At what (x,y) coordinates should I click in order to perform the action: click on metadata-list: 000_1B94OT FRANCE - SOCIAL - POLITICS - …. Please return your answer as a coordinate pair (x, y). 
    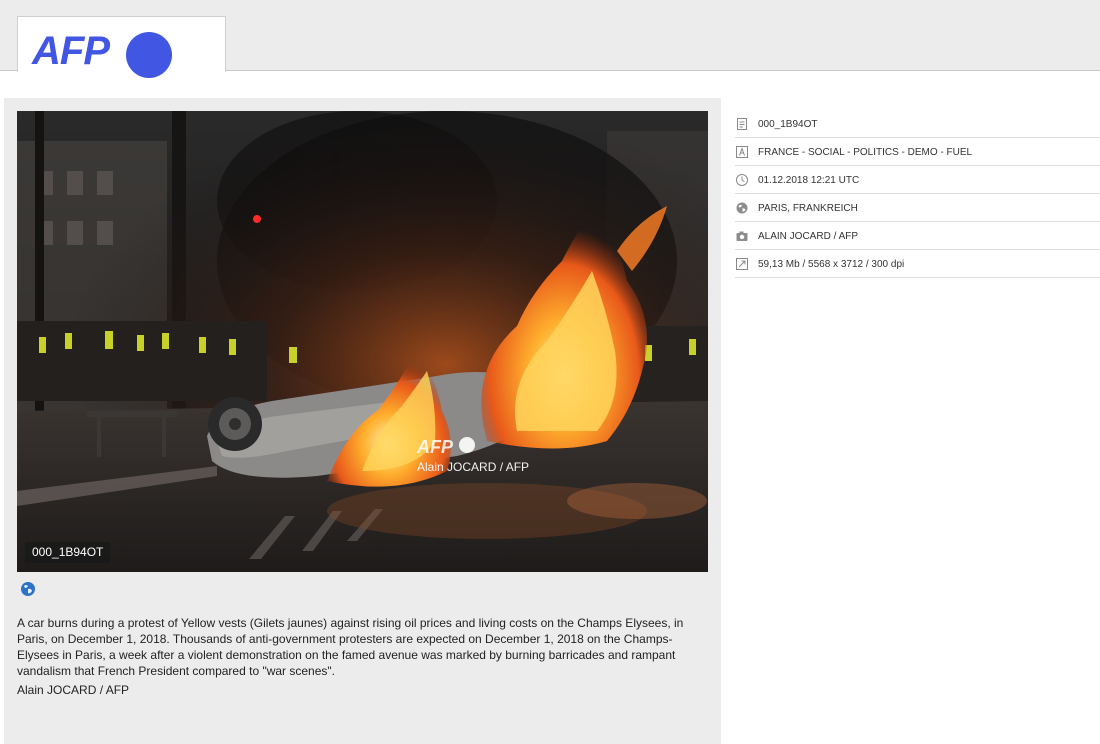
    Looking at the image, I should click on (917, 194).